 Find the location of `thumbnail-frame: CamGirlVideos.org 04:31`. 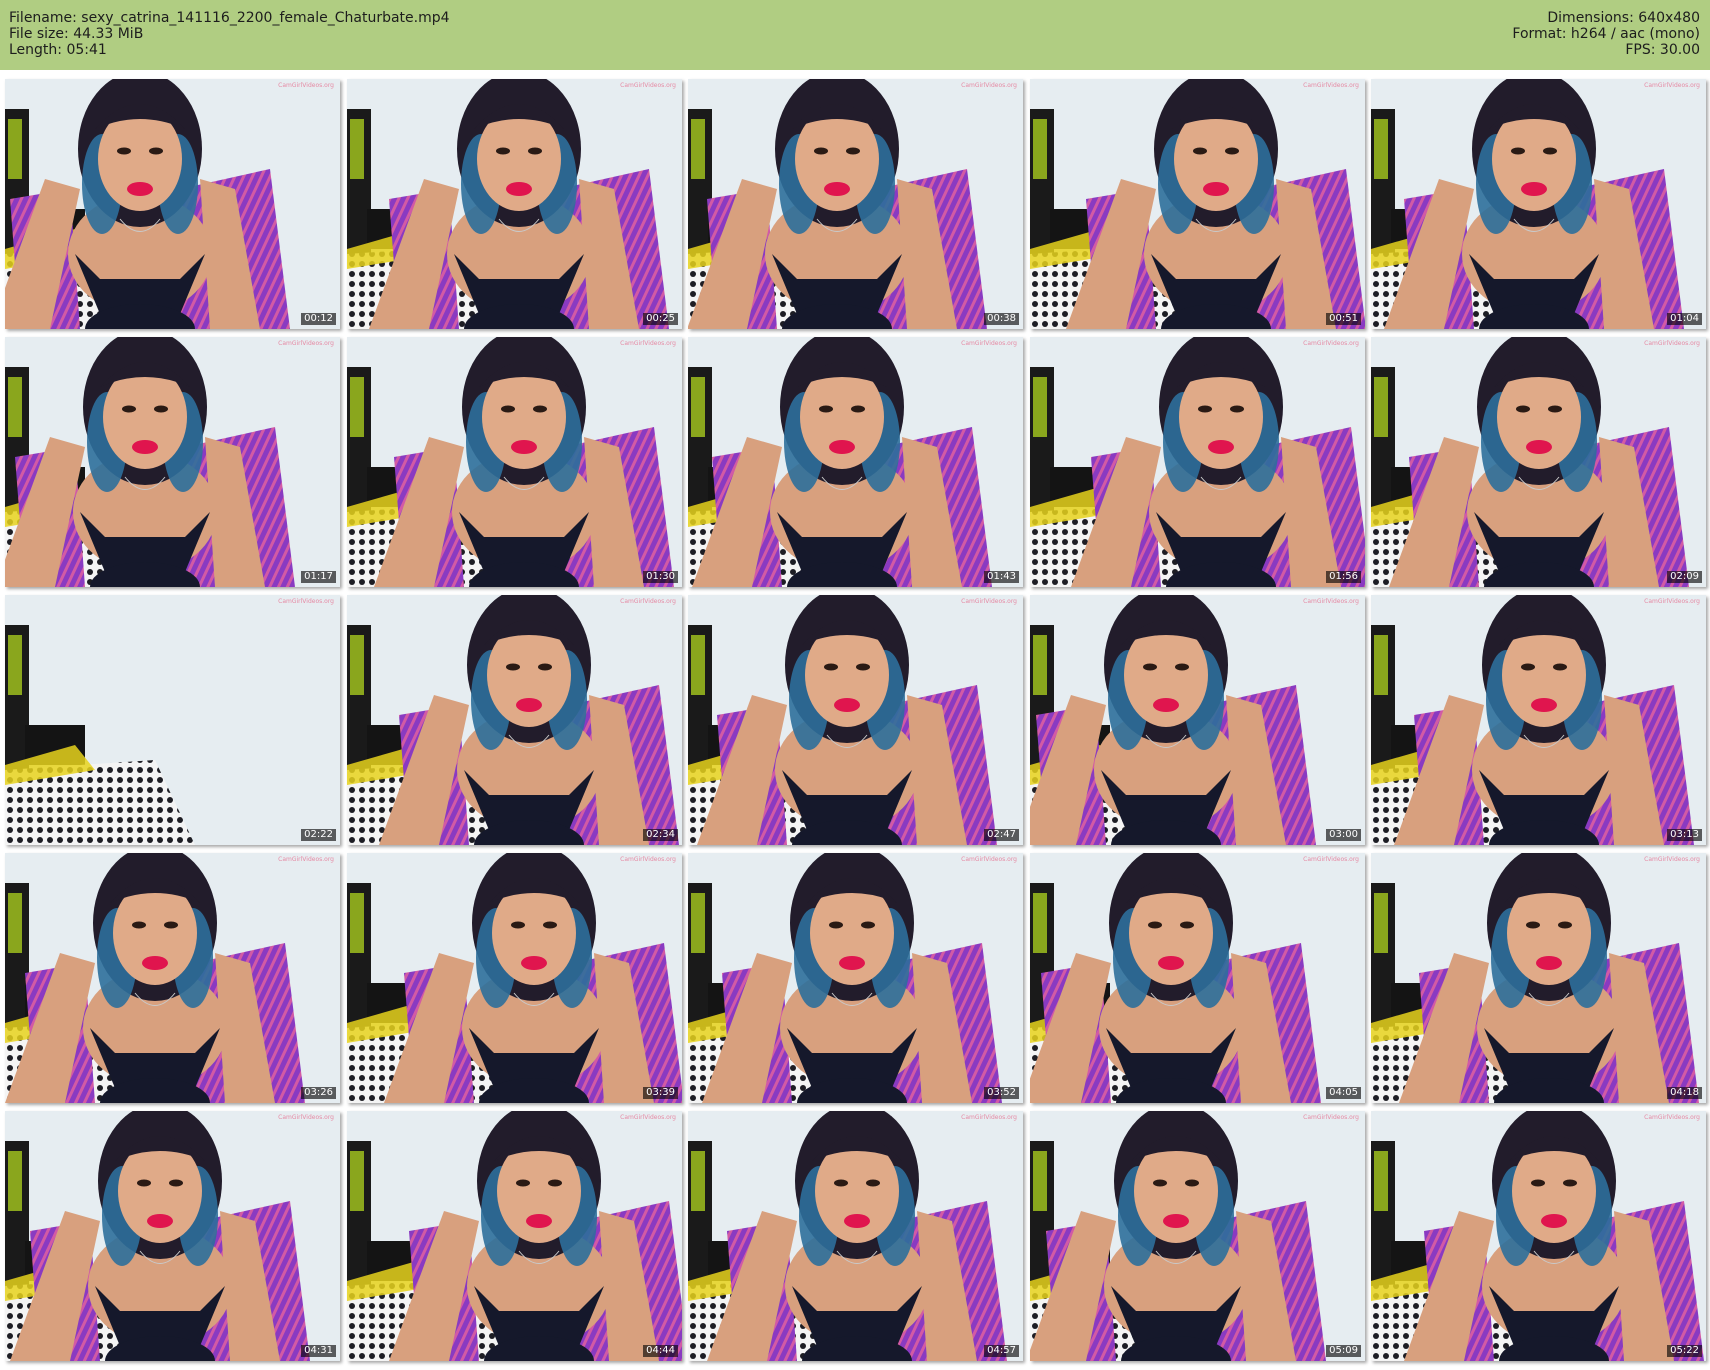

thumbnail-frame: CamGirlVideos.org 04:31 is located at coordinates (172, 1236).